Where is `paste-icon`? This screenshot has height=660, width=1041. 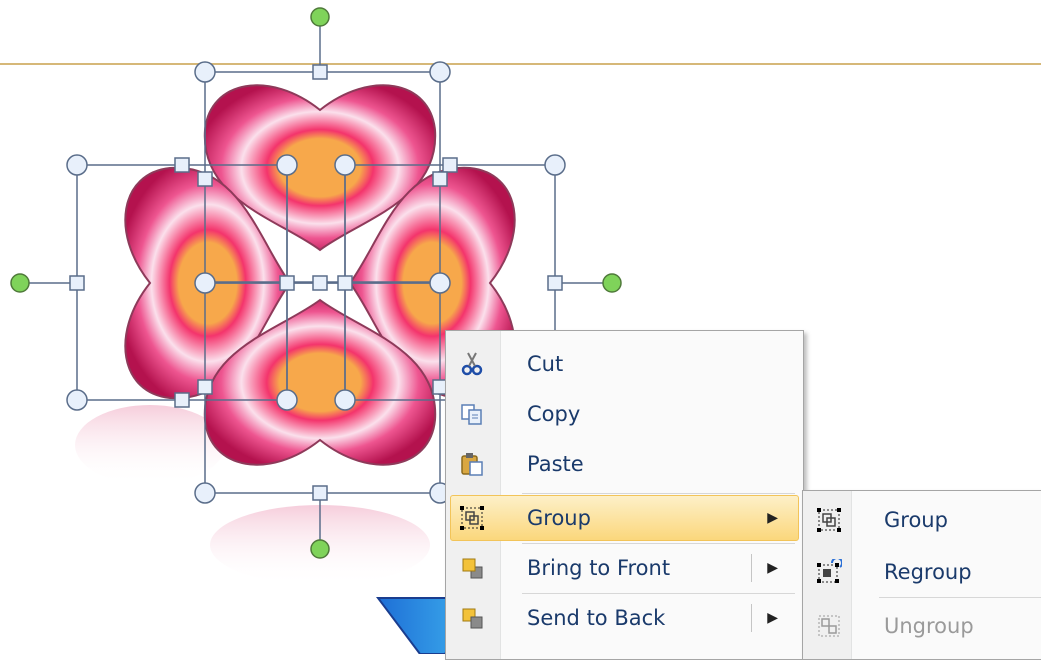 paste-icon is located at coordinates (472, 464).